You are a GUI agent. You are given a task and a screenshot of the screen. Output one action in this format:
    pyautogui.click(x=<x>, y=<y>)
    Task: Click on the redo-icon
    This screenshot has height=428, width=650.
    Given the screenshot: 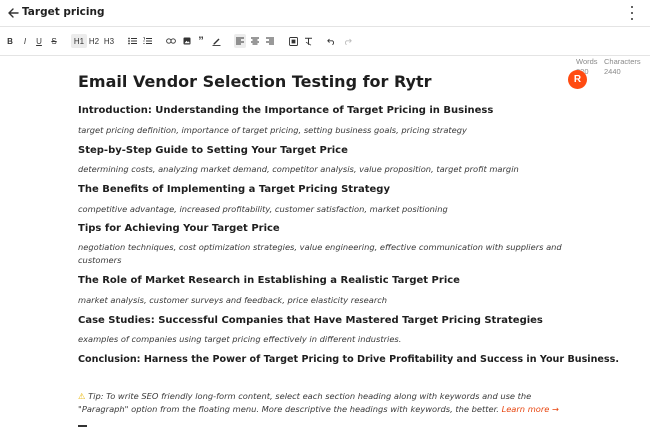 What is the action you would take?
    pyautogui.click(x=347, y=41)
    